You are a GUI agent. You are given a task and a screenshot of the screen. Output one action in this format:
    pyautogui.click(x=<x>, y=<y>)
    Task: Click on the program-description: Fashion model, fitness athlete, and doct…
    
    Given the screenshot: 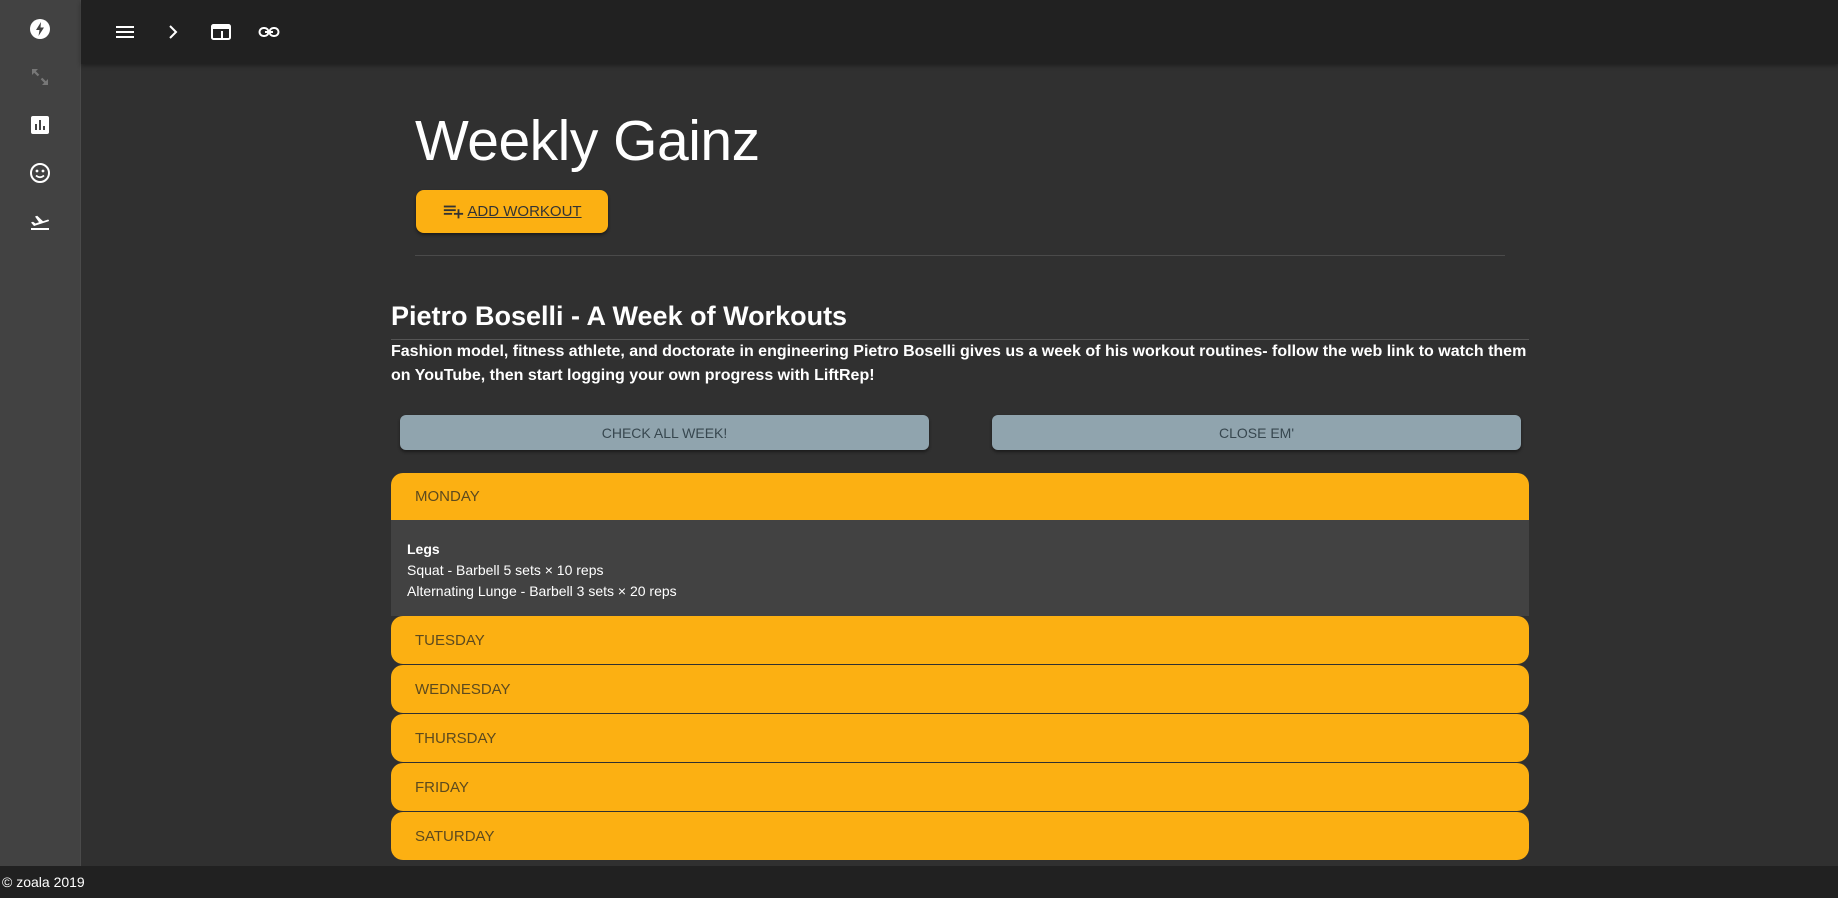 What is the action you would take?
    pyautogui.click(x=959, y=363)
    